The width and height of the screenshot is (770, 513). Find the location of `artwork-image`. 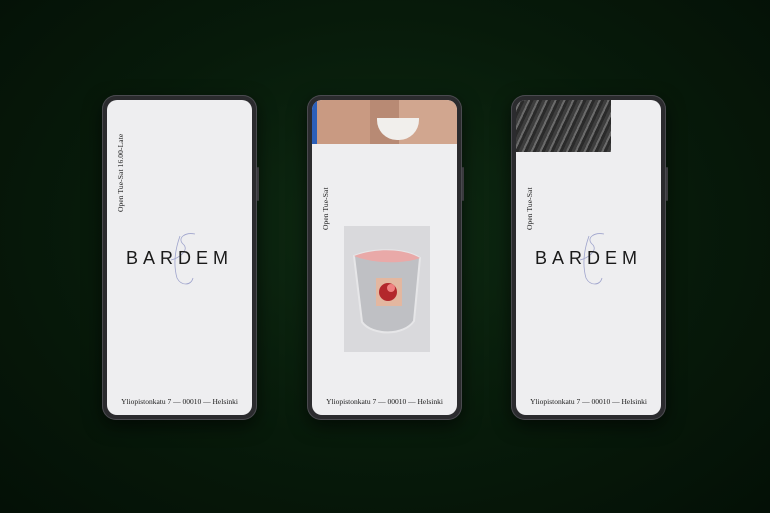

artwork-image is located at coordinates (387, 289).